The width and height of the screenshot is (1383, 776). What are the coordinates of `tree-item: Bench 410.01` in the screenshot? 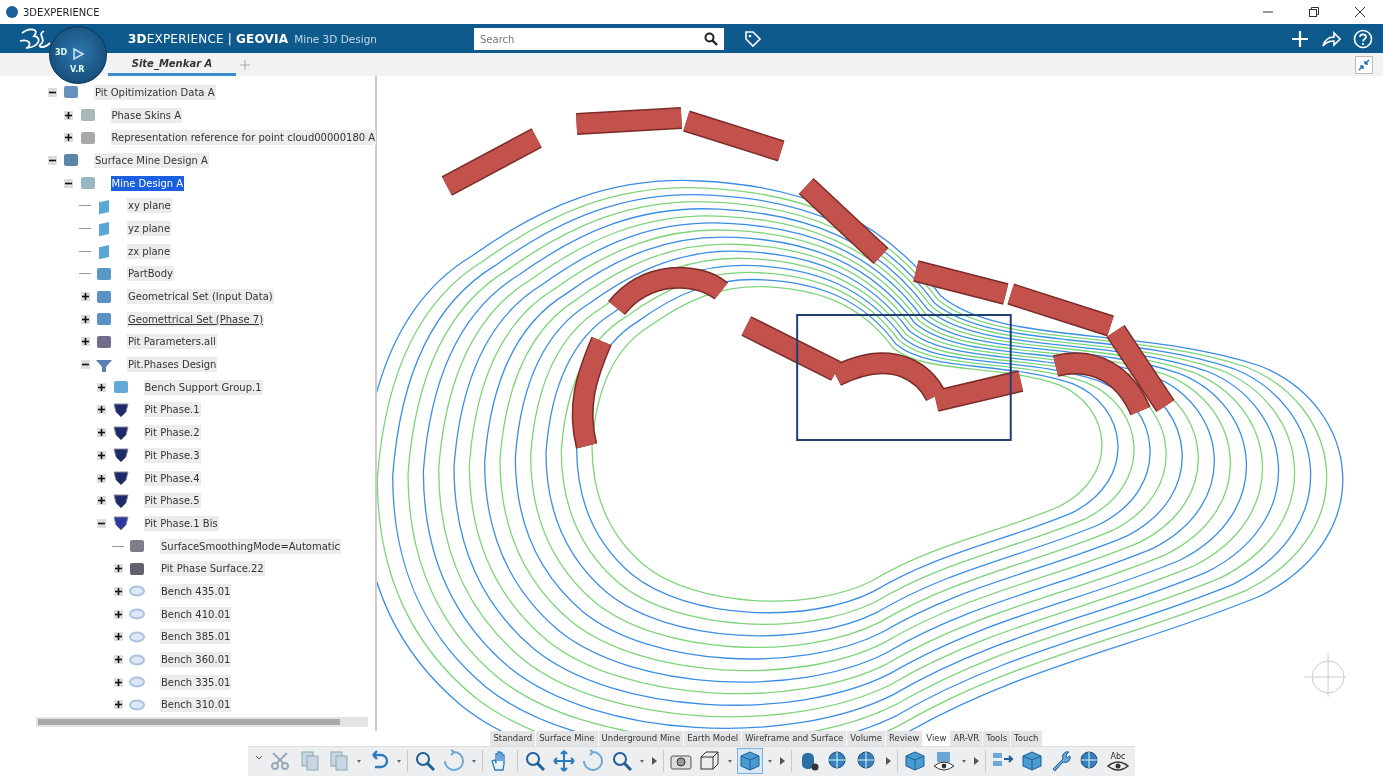 It's located at (196, 614).